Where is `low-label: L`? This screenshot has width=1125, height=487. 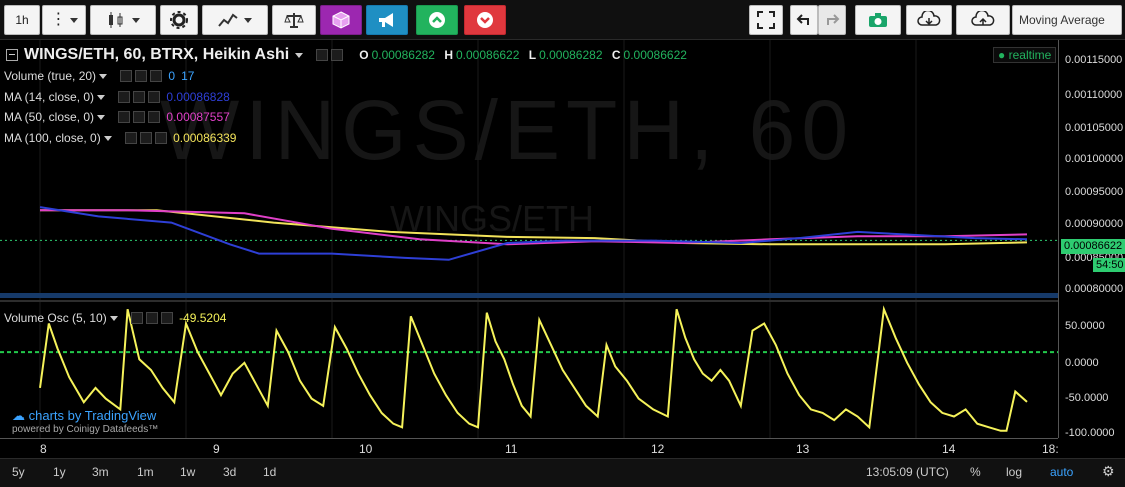 low-label: L is located at coordinates (532, 55).